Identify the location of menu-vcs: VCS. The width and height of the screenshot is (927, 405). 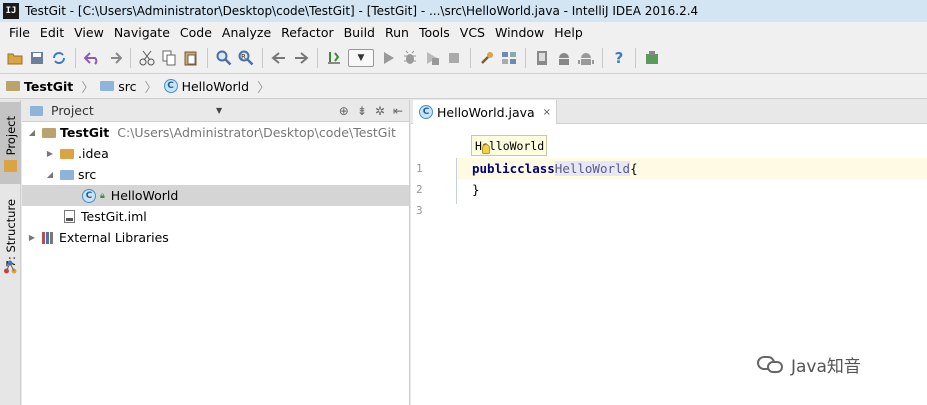
(472, 32).